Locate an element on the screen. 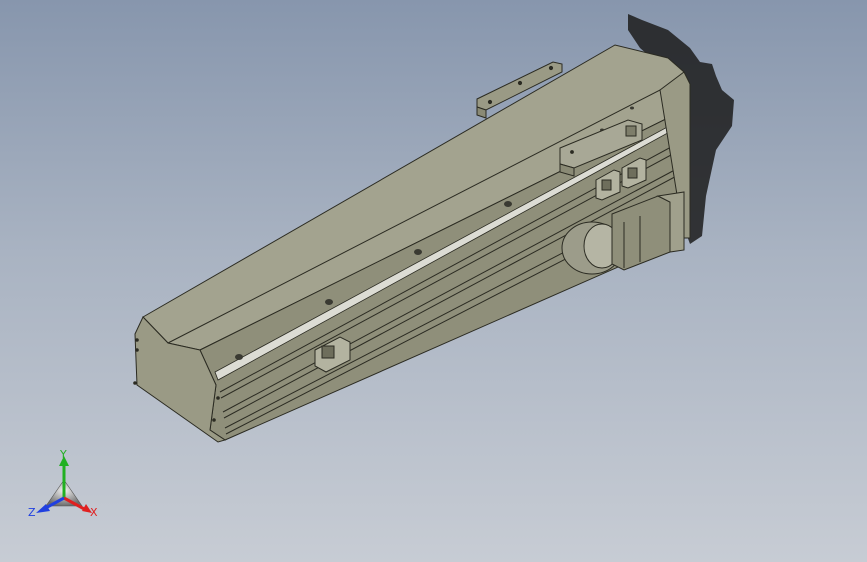 The width and height of the screenshot is (867, 562). y-axis-label: Y is located at coordinates (63, 454).